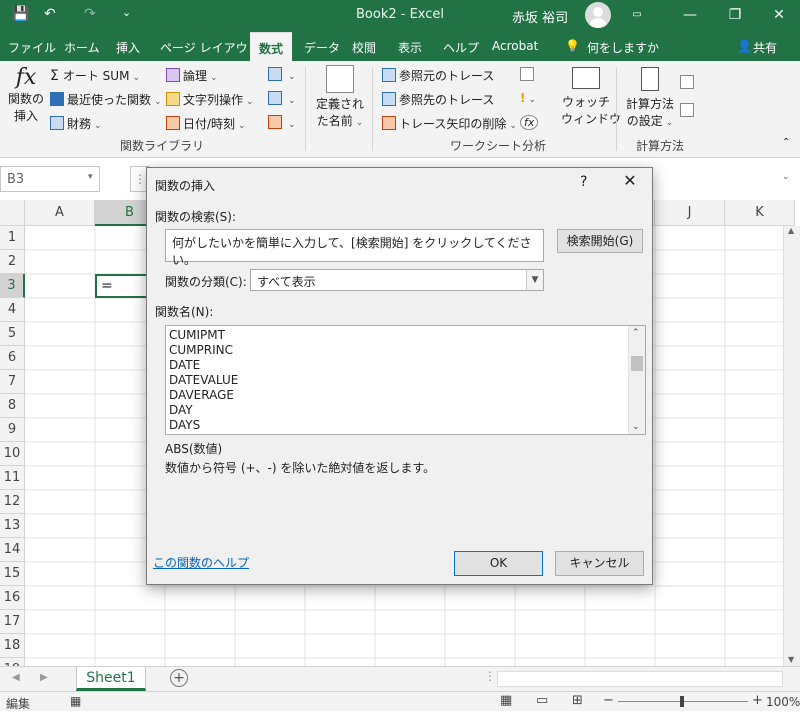 This screenshot has height=712, width=800. What do you see at coordinates (405, 365) in the screenshot?
I see `list-item: DATE` at bounding box center [405, 365].